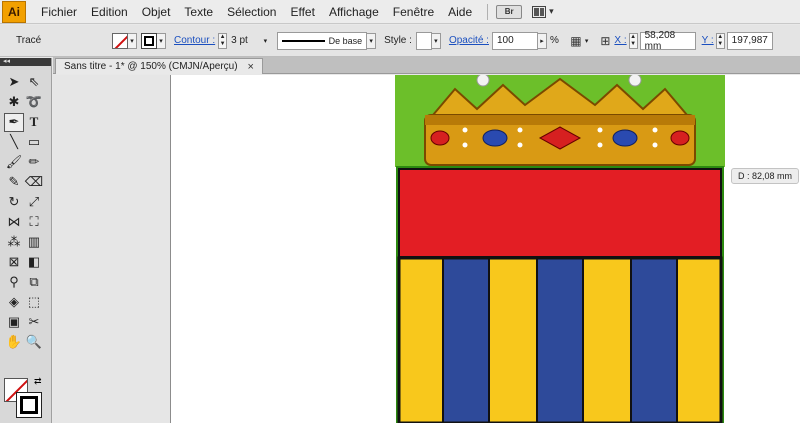  What do you see at coordinates (14, 142) in the screenshot?
I see `line-tool-icon: ╲` at bounding box center [14, 142].